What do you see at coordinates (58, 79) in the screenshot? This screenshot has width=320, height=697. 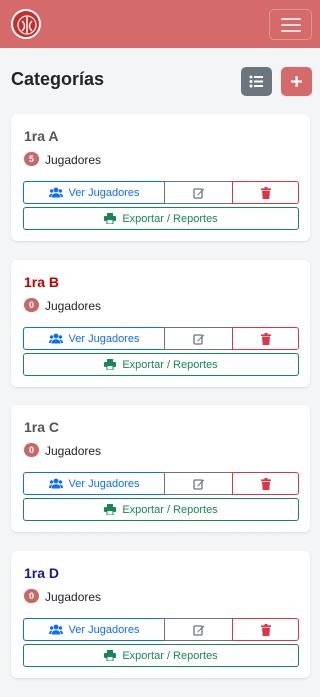 I see `page-title: Categorías` at bounding box center [58, 79].